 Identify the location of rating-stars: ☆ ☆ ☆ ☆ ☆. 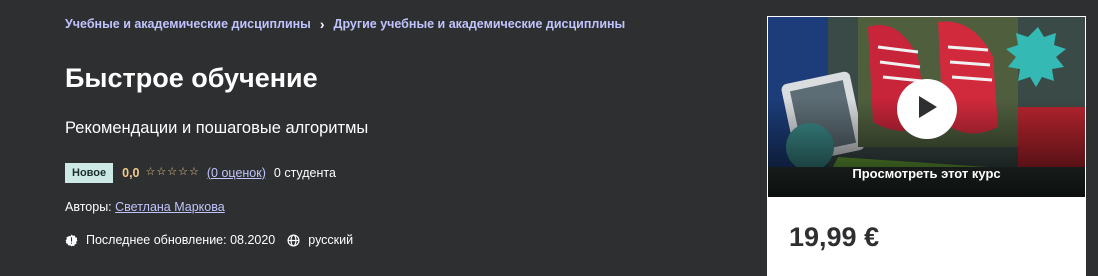
(173, 172).